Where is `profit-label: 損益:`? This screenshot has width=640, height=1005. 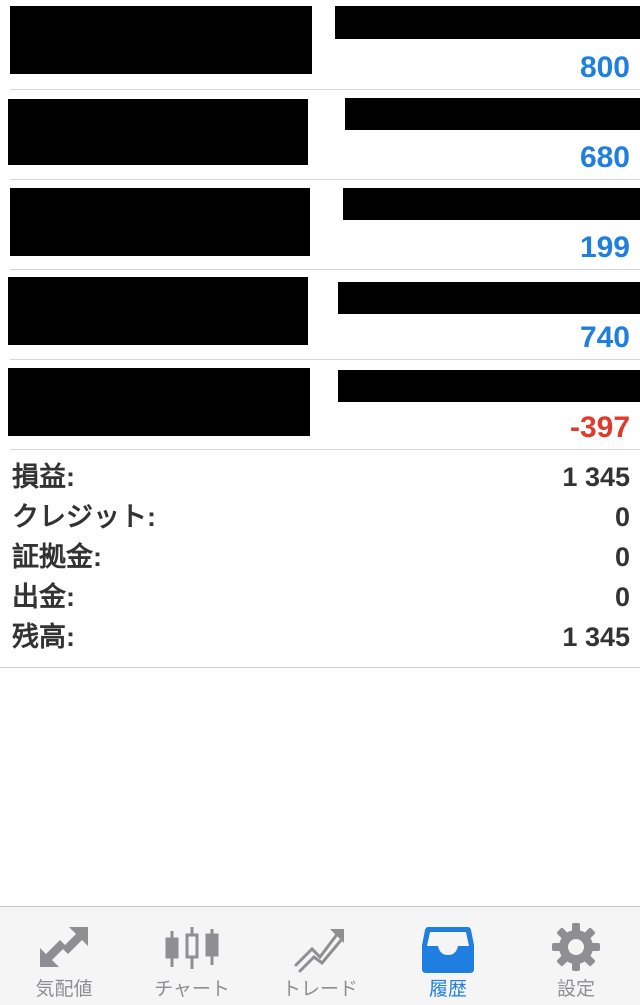 profit-label: 損益: is located at coordinates (43, 477).